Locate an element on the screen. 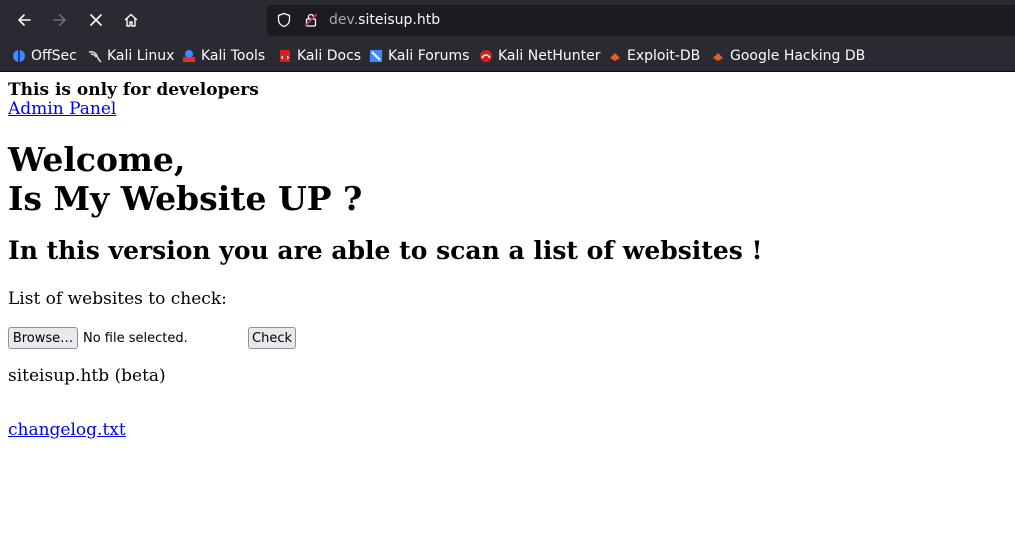  bookmark-kali-forums: Kali Forums is located at coordinates (419, 56).